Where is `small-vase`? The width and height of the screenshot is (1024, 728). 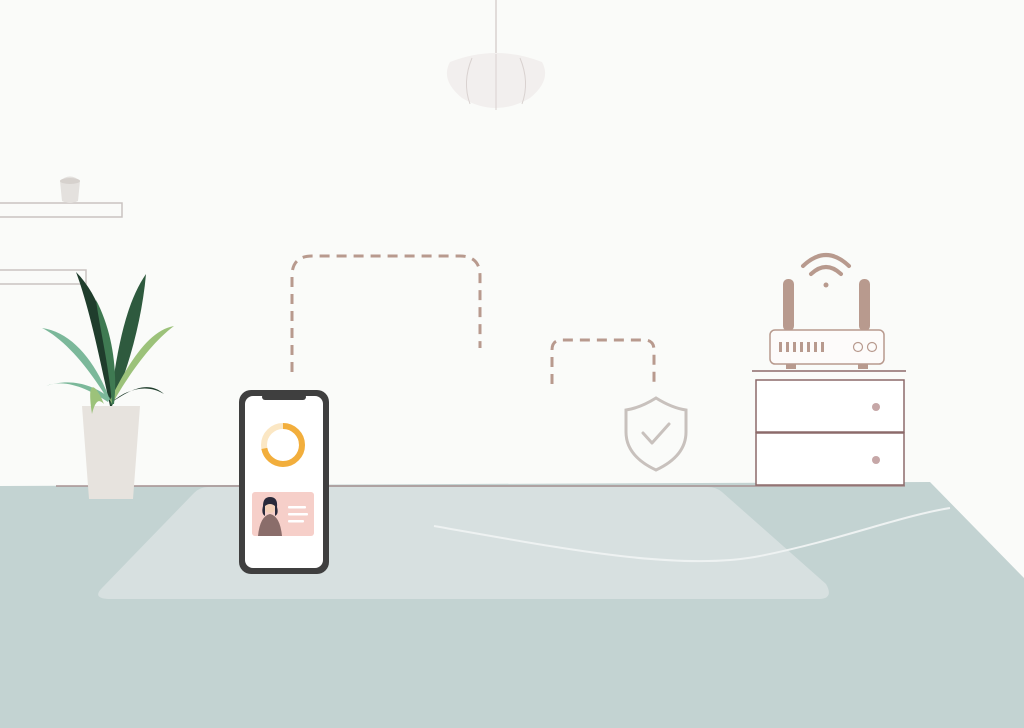 small-vase is located at coordinates (70, 189).